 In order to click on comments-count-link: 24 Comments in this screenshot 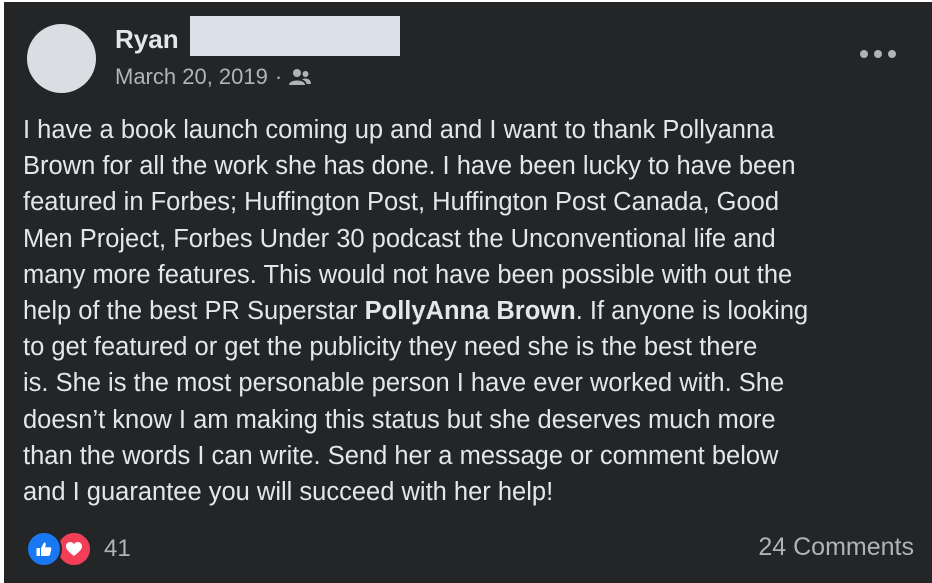, I will do `click(836, 547)`.